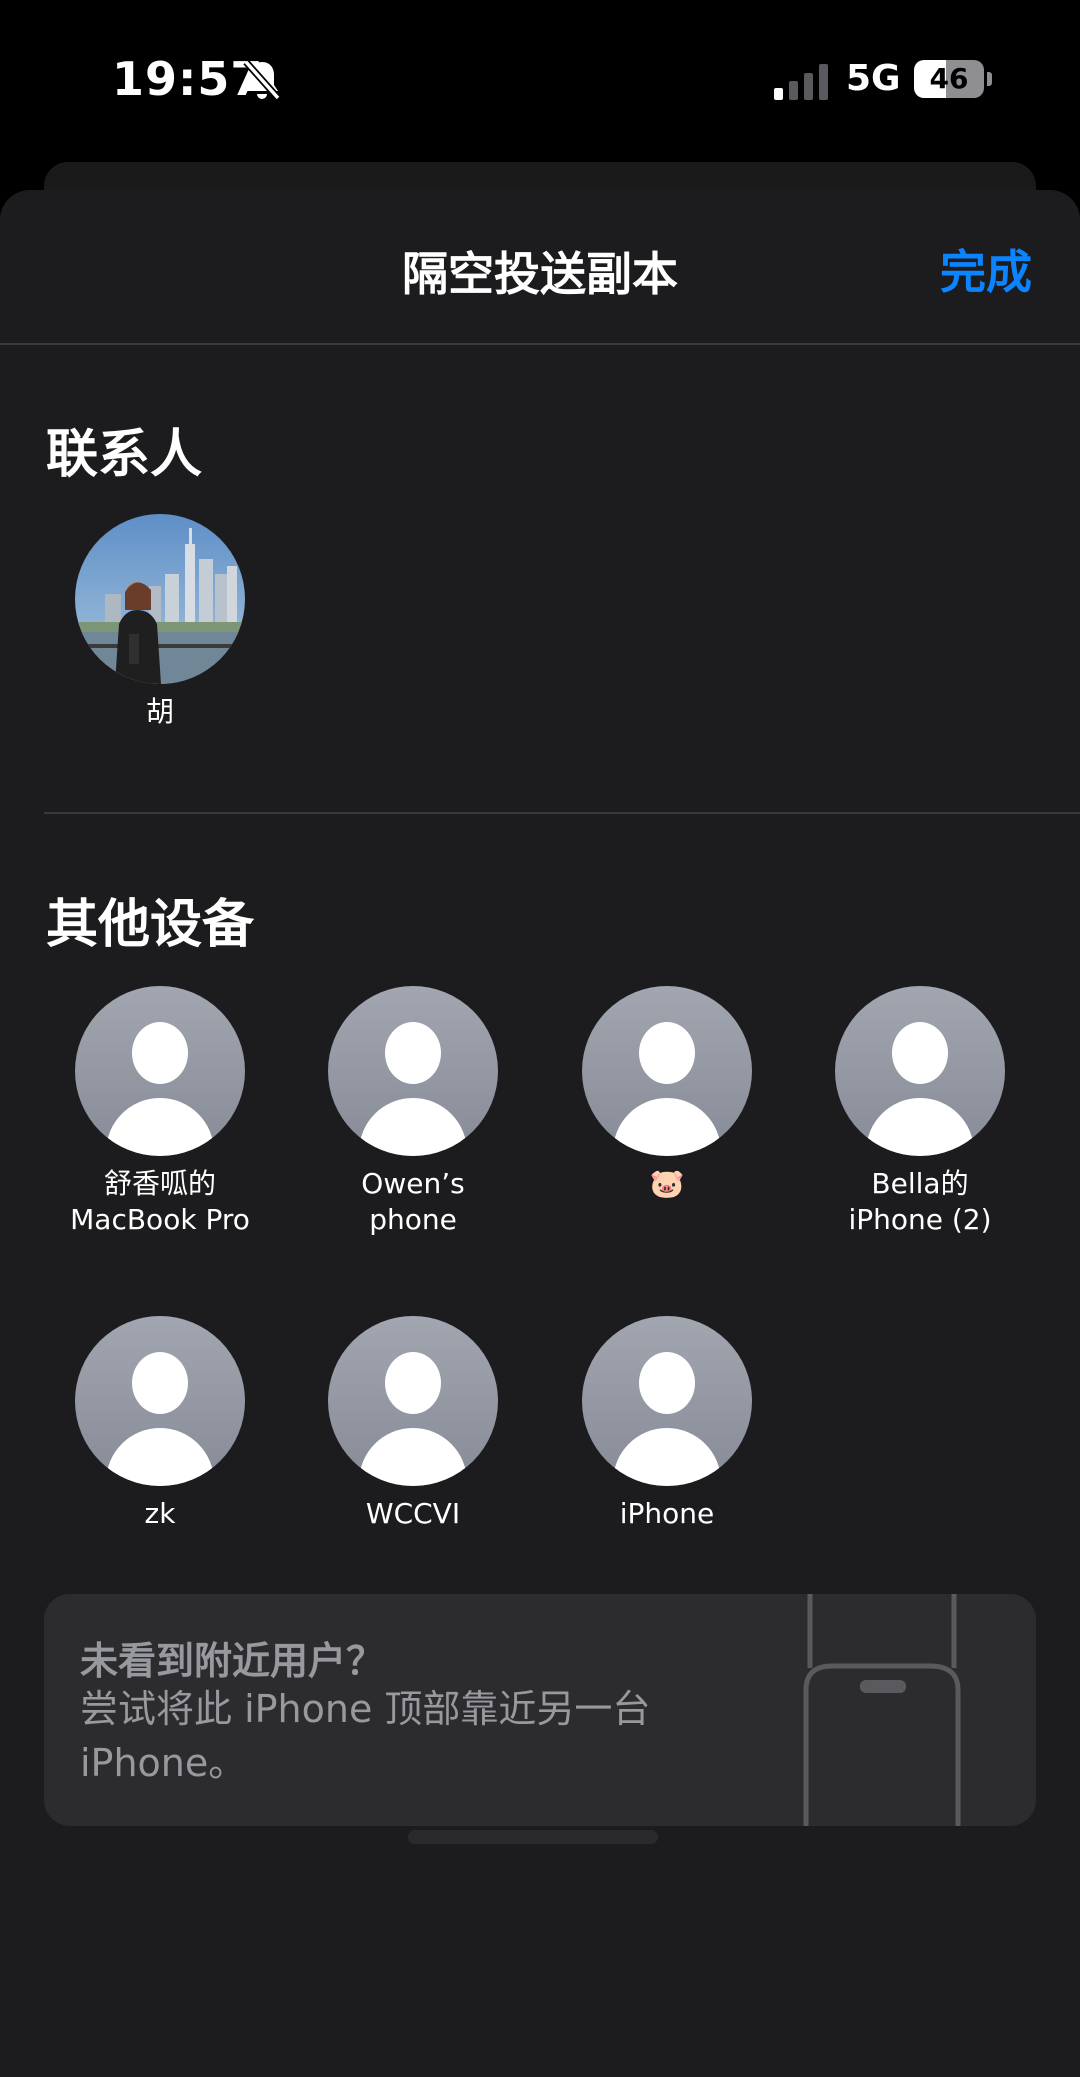 This screenshot has width=1080, height=2077. I want to click on network-type: 5G, so click(873, 78).